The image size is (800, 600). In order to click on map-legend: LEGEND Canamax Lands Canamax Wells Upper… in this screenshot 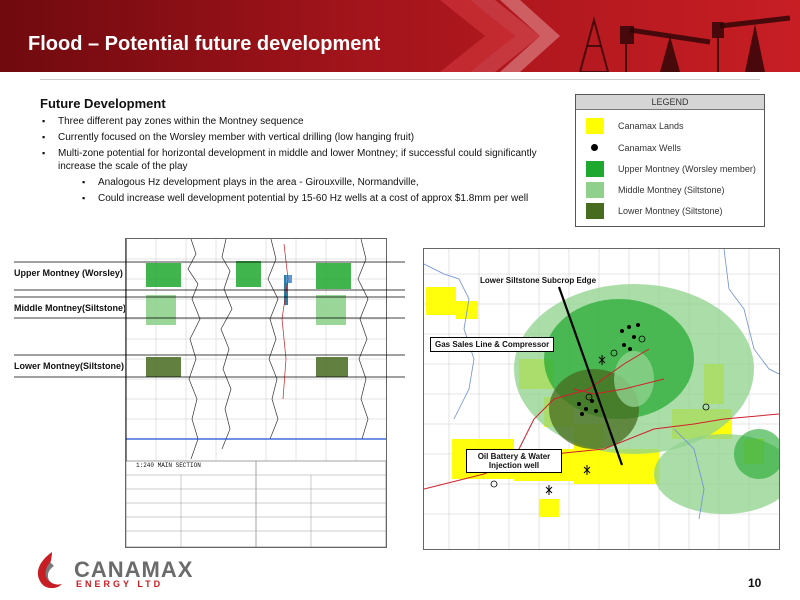, I will do `click(670, 160)`.